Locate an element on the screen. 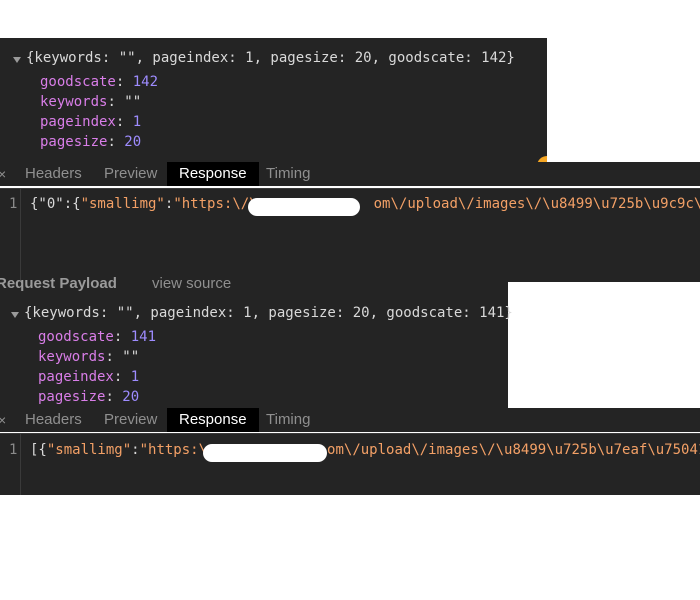  payload-prop-goodscate: goodscate: 141 is located at coordinates (97, 337).